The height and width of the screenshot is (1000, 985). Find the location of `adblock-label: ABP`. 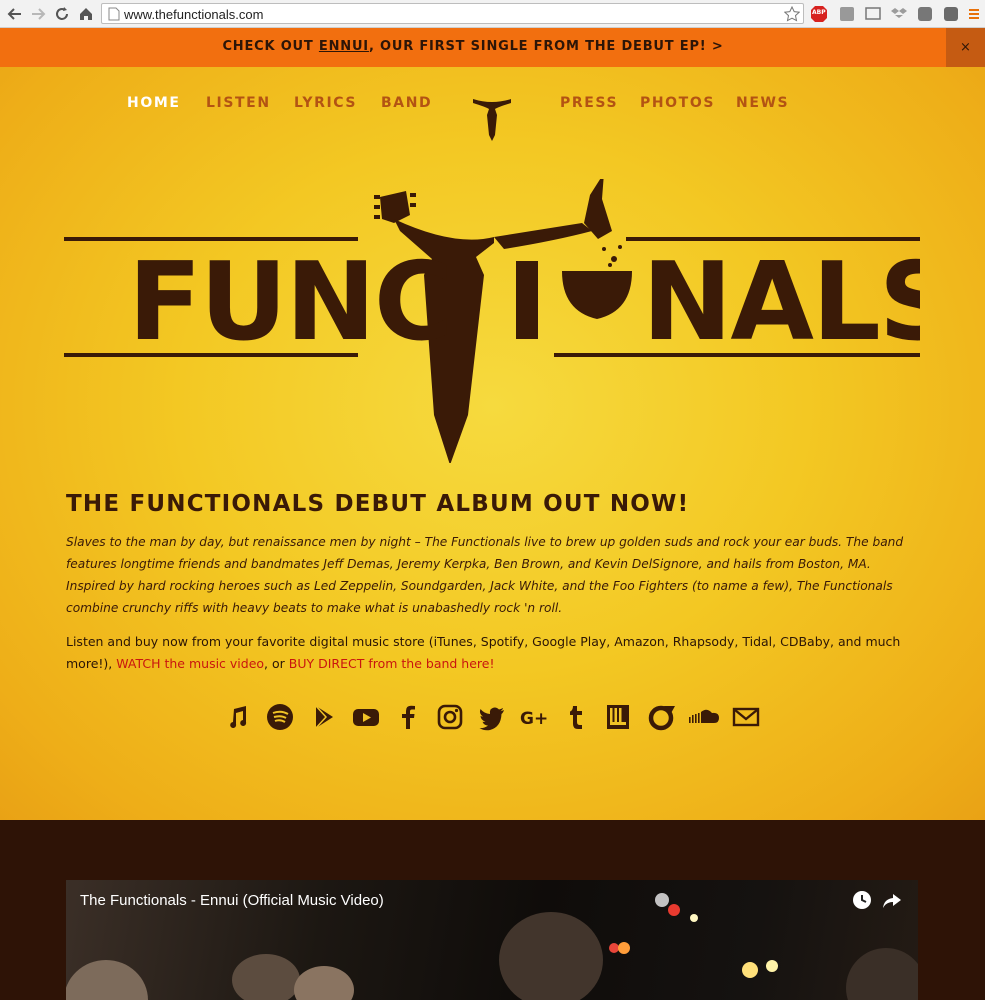

adblock-label: ABP is located at coordinates (819, 12).